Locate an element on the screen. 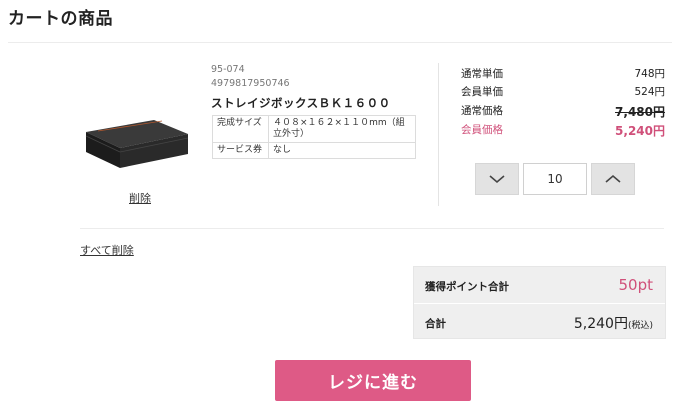  quantity-decrease-button is located at coordinates (497, 179).